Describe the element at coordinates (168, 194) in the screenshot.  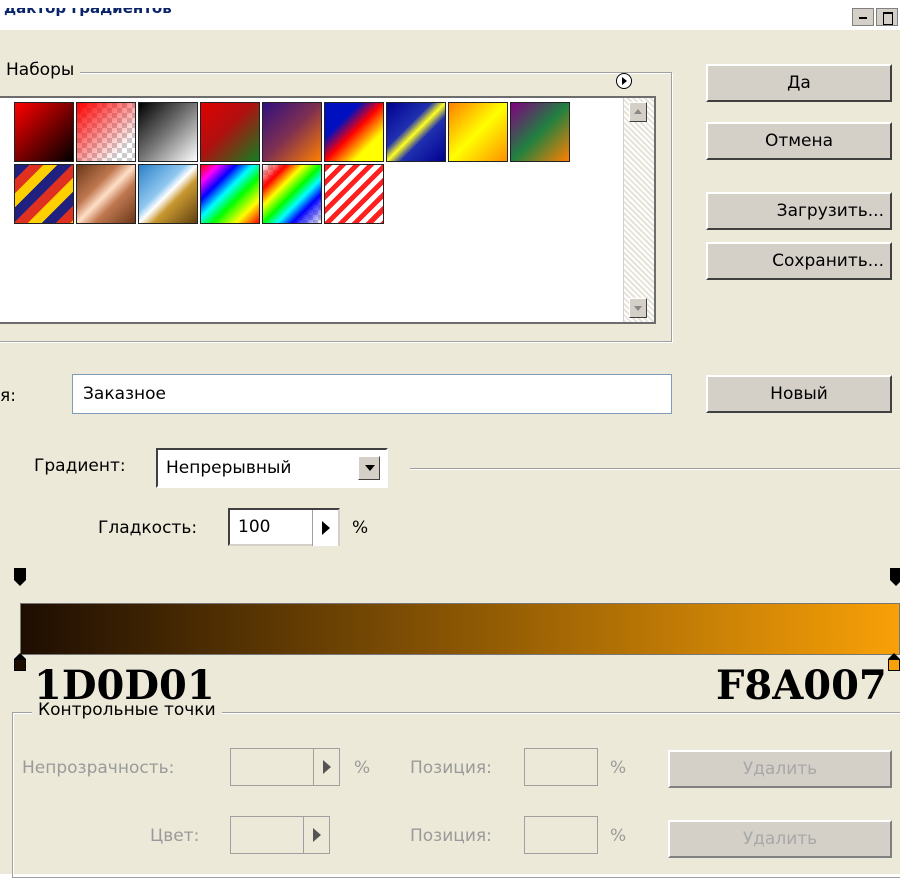
I see `preset-swatch-chrome` at that location.